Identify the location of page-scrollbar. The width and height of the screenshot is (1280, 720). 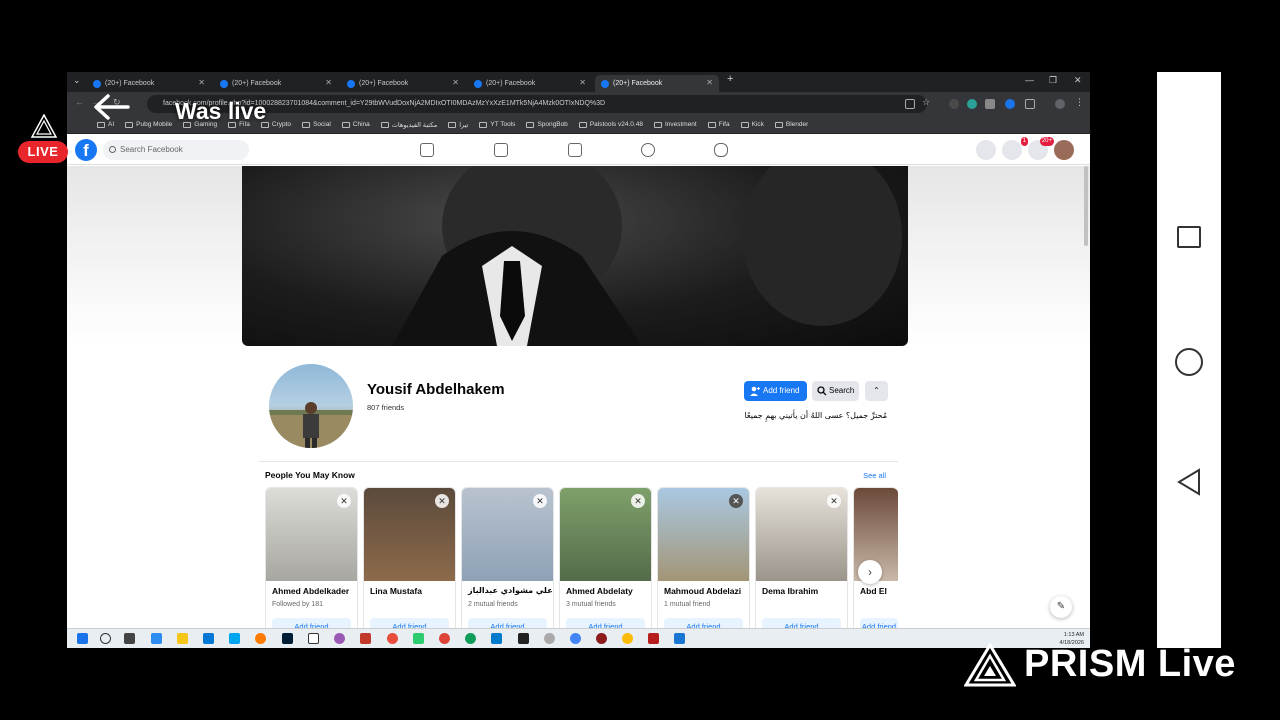
(1086, 206).